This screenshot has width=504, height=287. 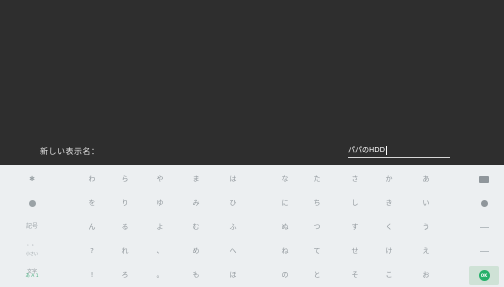 I want to click on backspace-key, so click(x=484, y=179).